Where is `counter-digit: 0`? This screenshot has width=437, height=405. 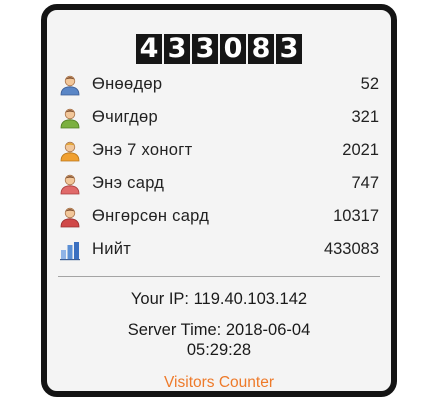 counter-digit: 0 is located at coordinates (233, 49).